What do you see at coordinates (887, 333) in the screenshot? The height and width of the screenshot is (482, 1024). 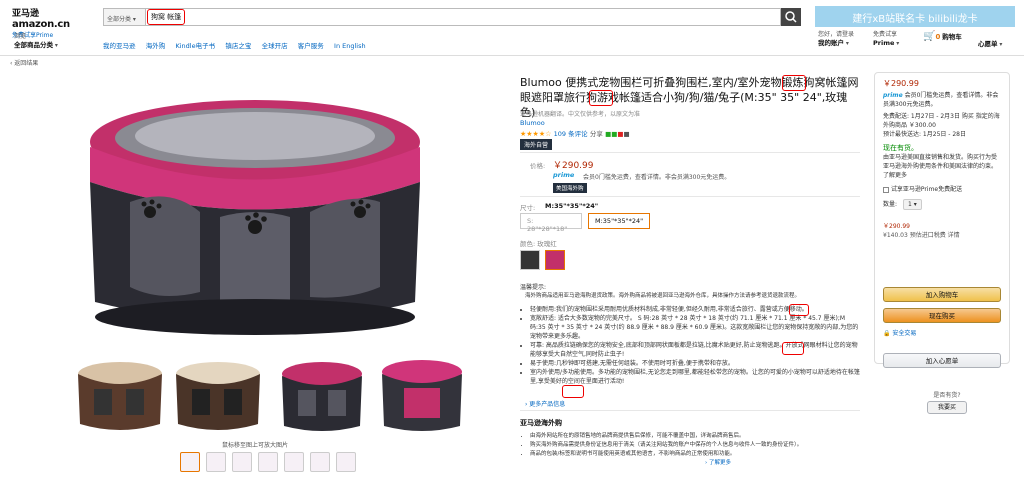 I see `lock-icon: 🔒` at bounding box center [887, 333].